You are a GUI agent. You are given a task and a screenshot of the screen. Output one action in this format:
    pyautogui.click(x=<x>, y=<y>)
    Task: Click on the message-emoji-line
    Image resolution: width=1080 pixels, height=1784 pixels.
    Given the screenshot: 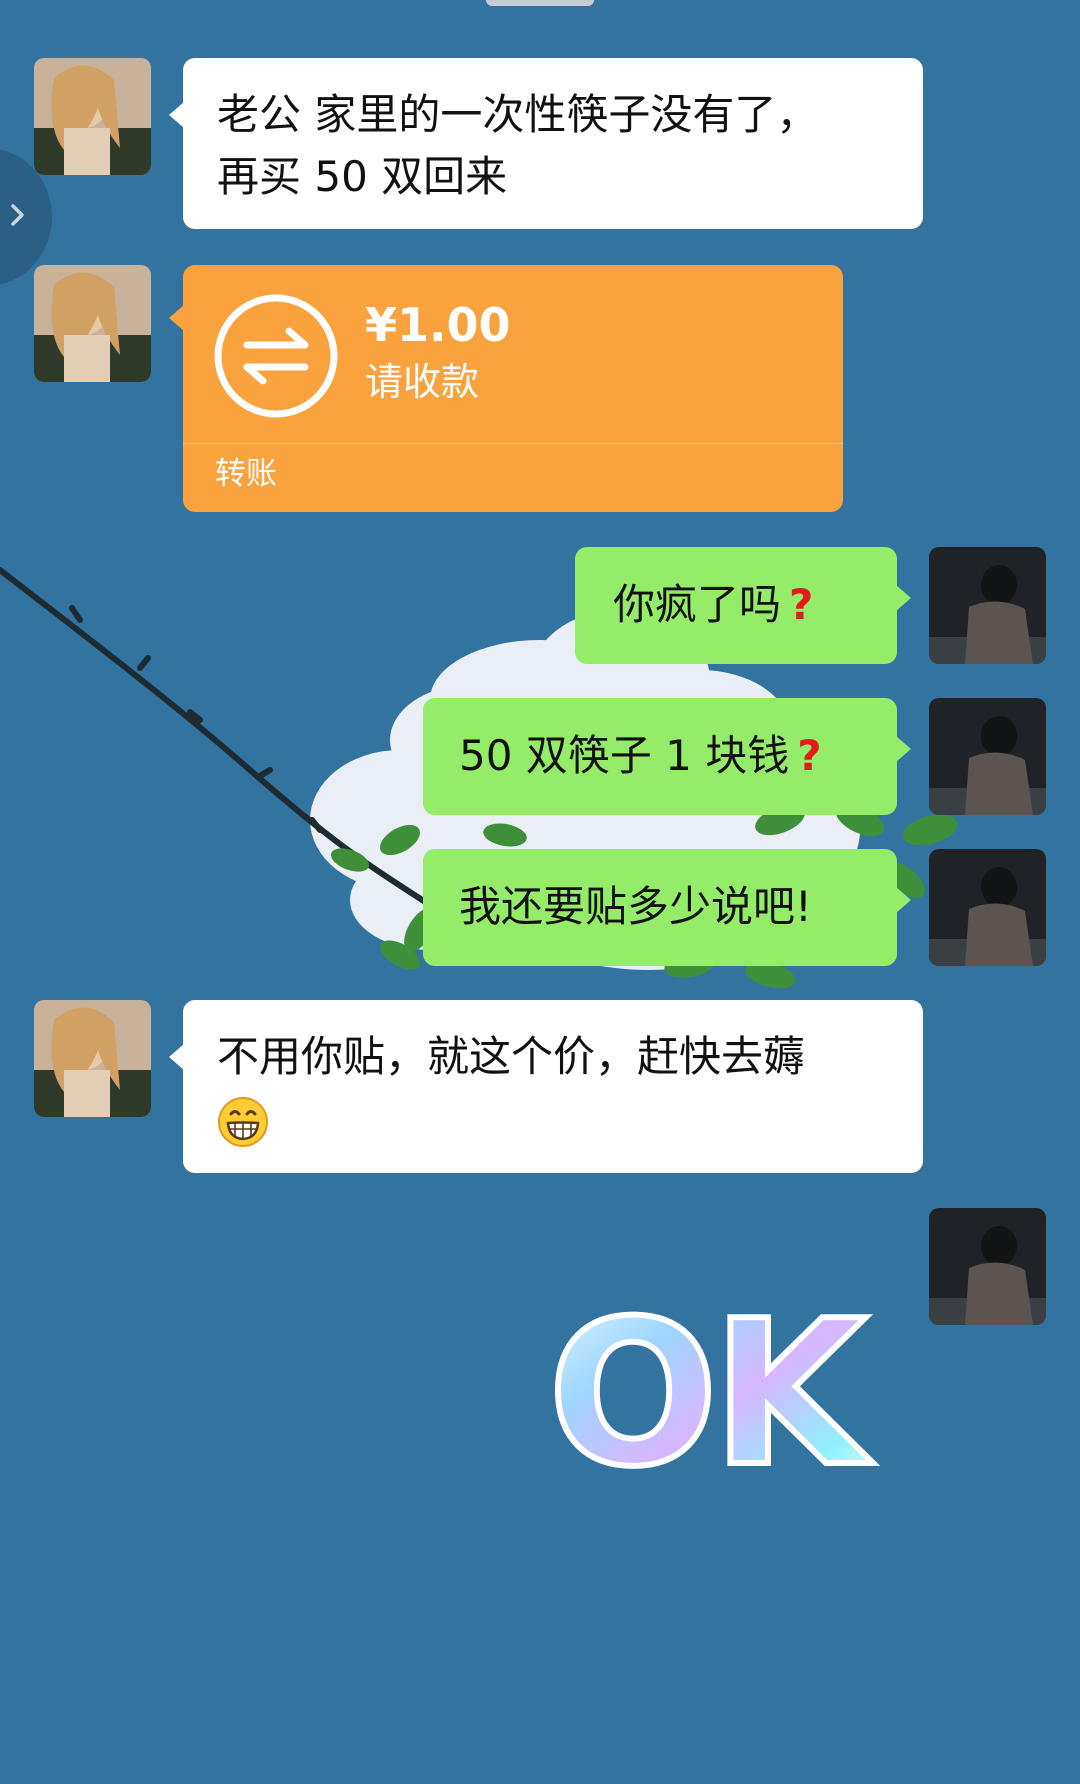 What is the action you would take?
    pyautogui.click(x=553, y=1119)
    